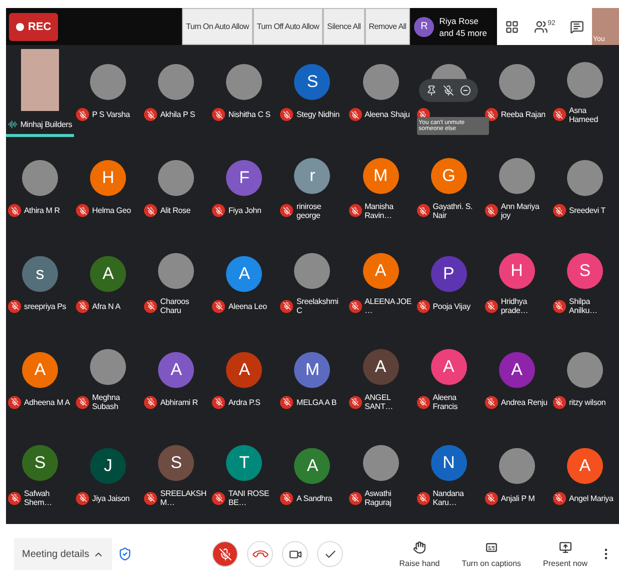  Describe the element at coordinates (245, 211) in the screenshot. I see `participant-name: Fiya John` at that location.